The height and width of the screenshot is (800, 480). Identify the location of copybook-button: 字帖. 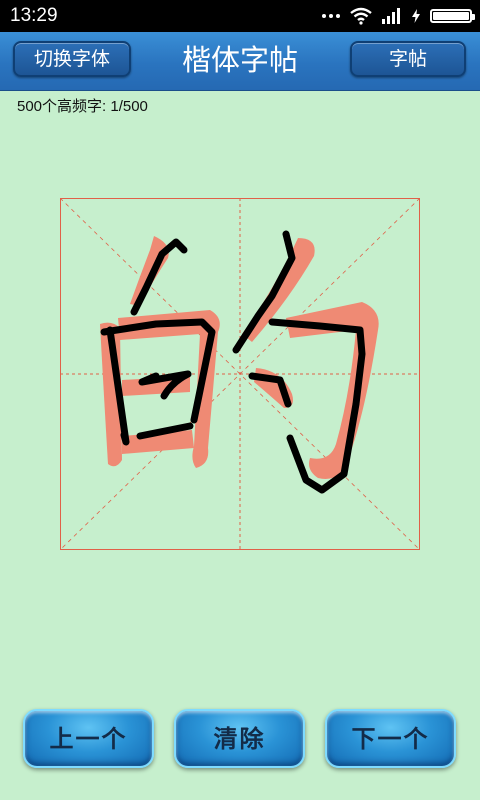
(408, 59).